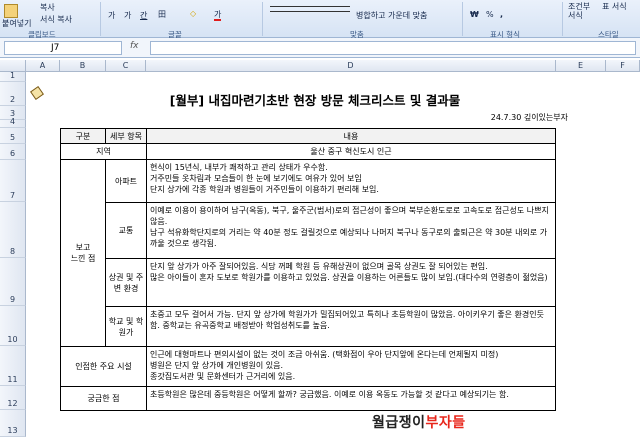 This screenshot has width=640, height=437. What do you see at coordinates (16, 23) in the screenshot?
I see `paste-button: 붙여넣기` at bounding box center [16, 23].